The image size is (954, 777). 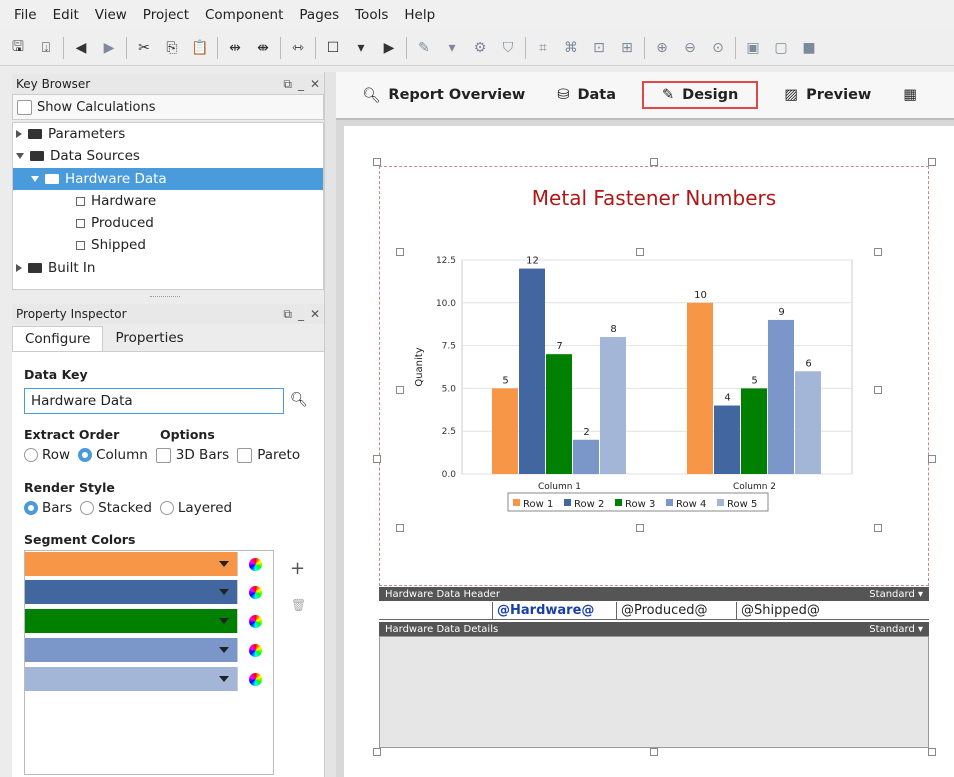 I want to click on select-icon: ☐, so click(x=333, y=48).